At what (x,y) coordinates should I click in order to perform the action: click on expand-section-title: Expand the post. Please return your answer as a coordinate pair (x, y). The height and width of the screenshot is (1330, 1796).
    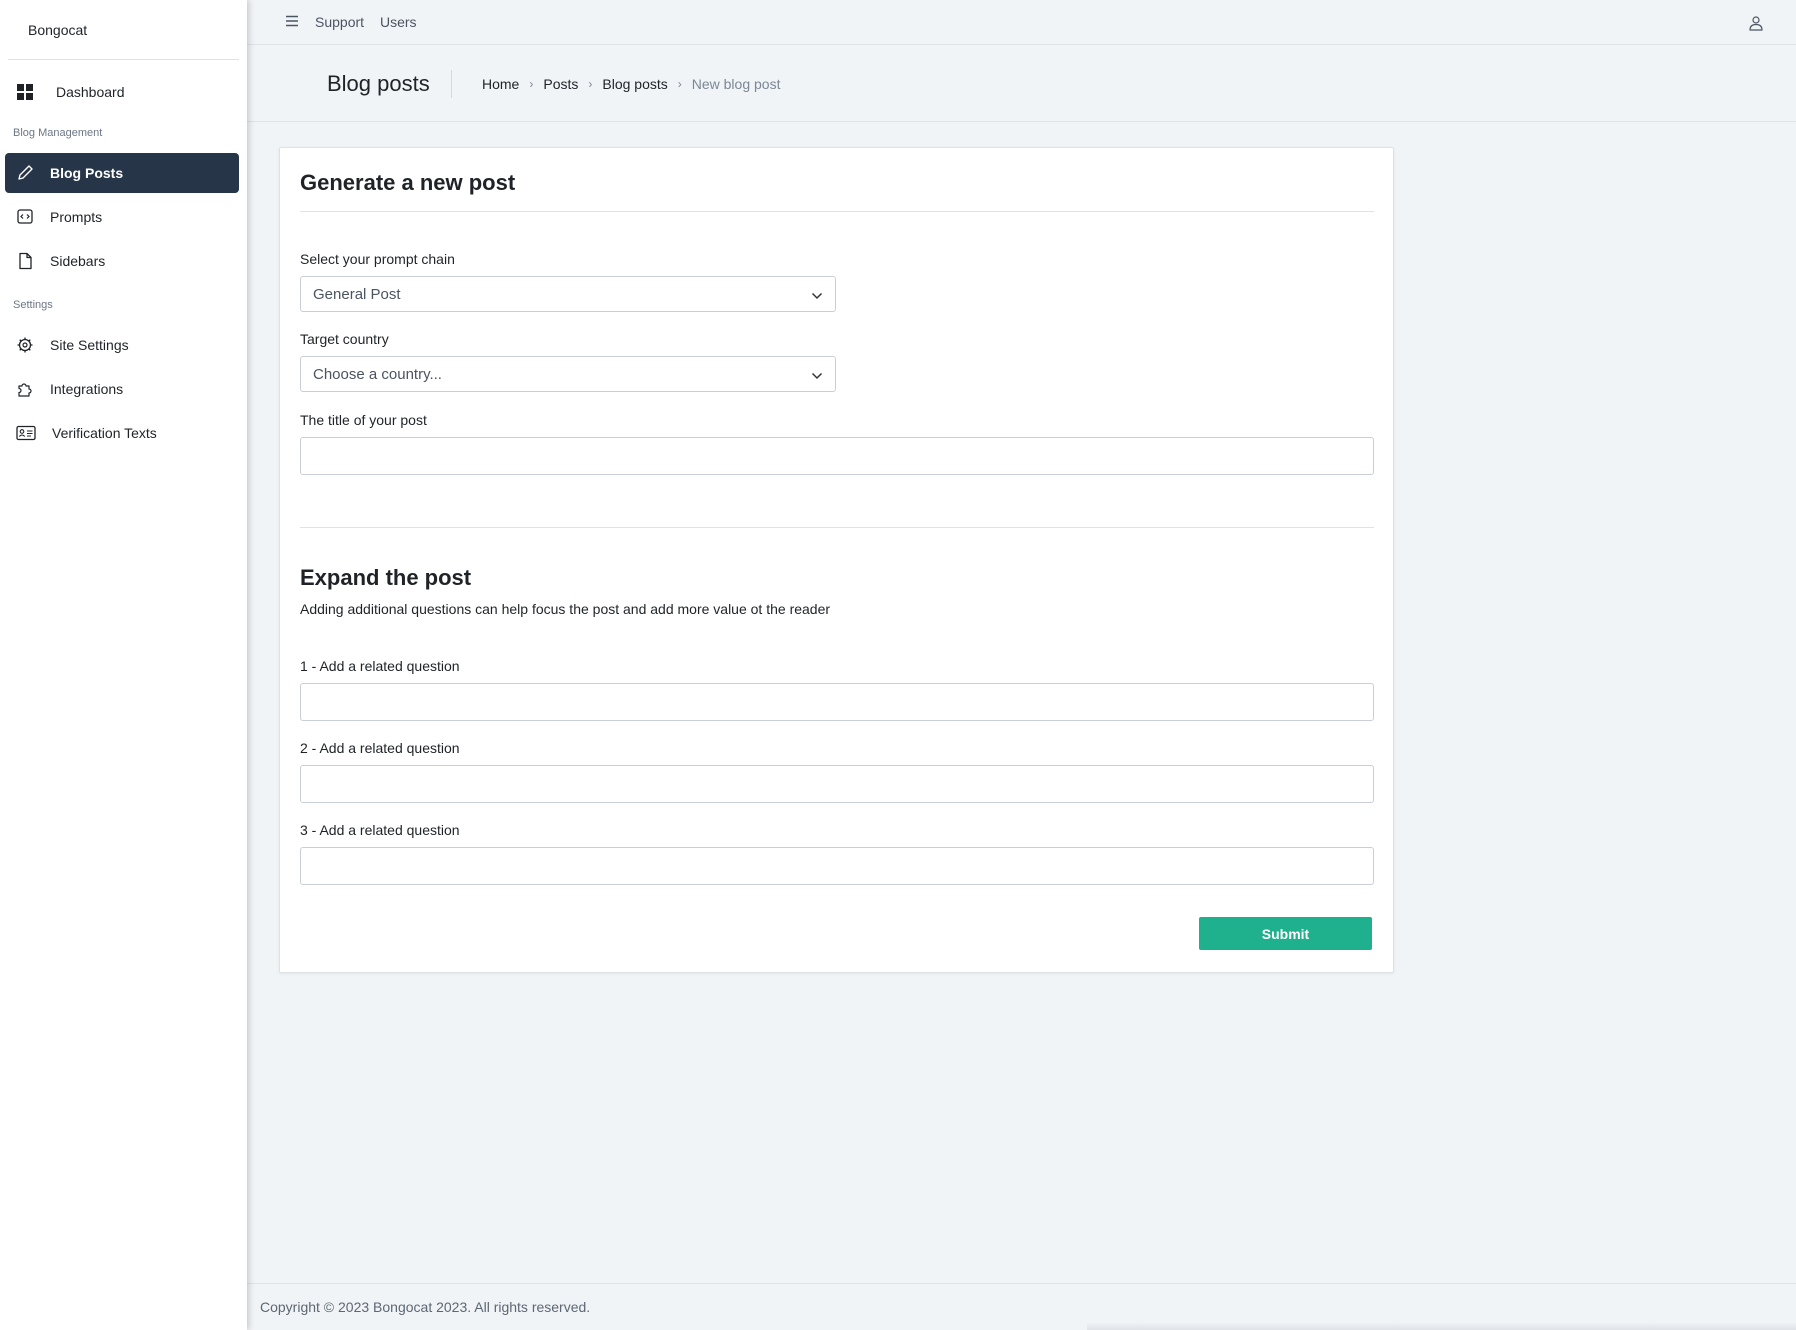
    Looking at the image, I should click on (386, 577).